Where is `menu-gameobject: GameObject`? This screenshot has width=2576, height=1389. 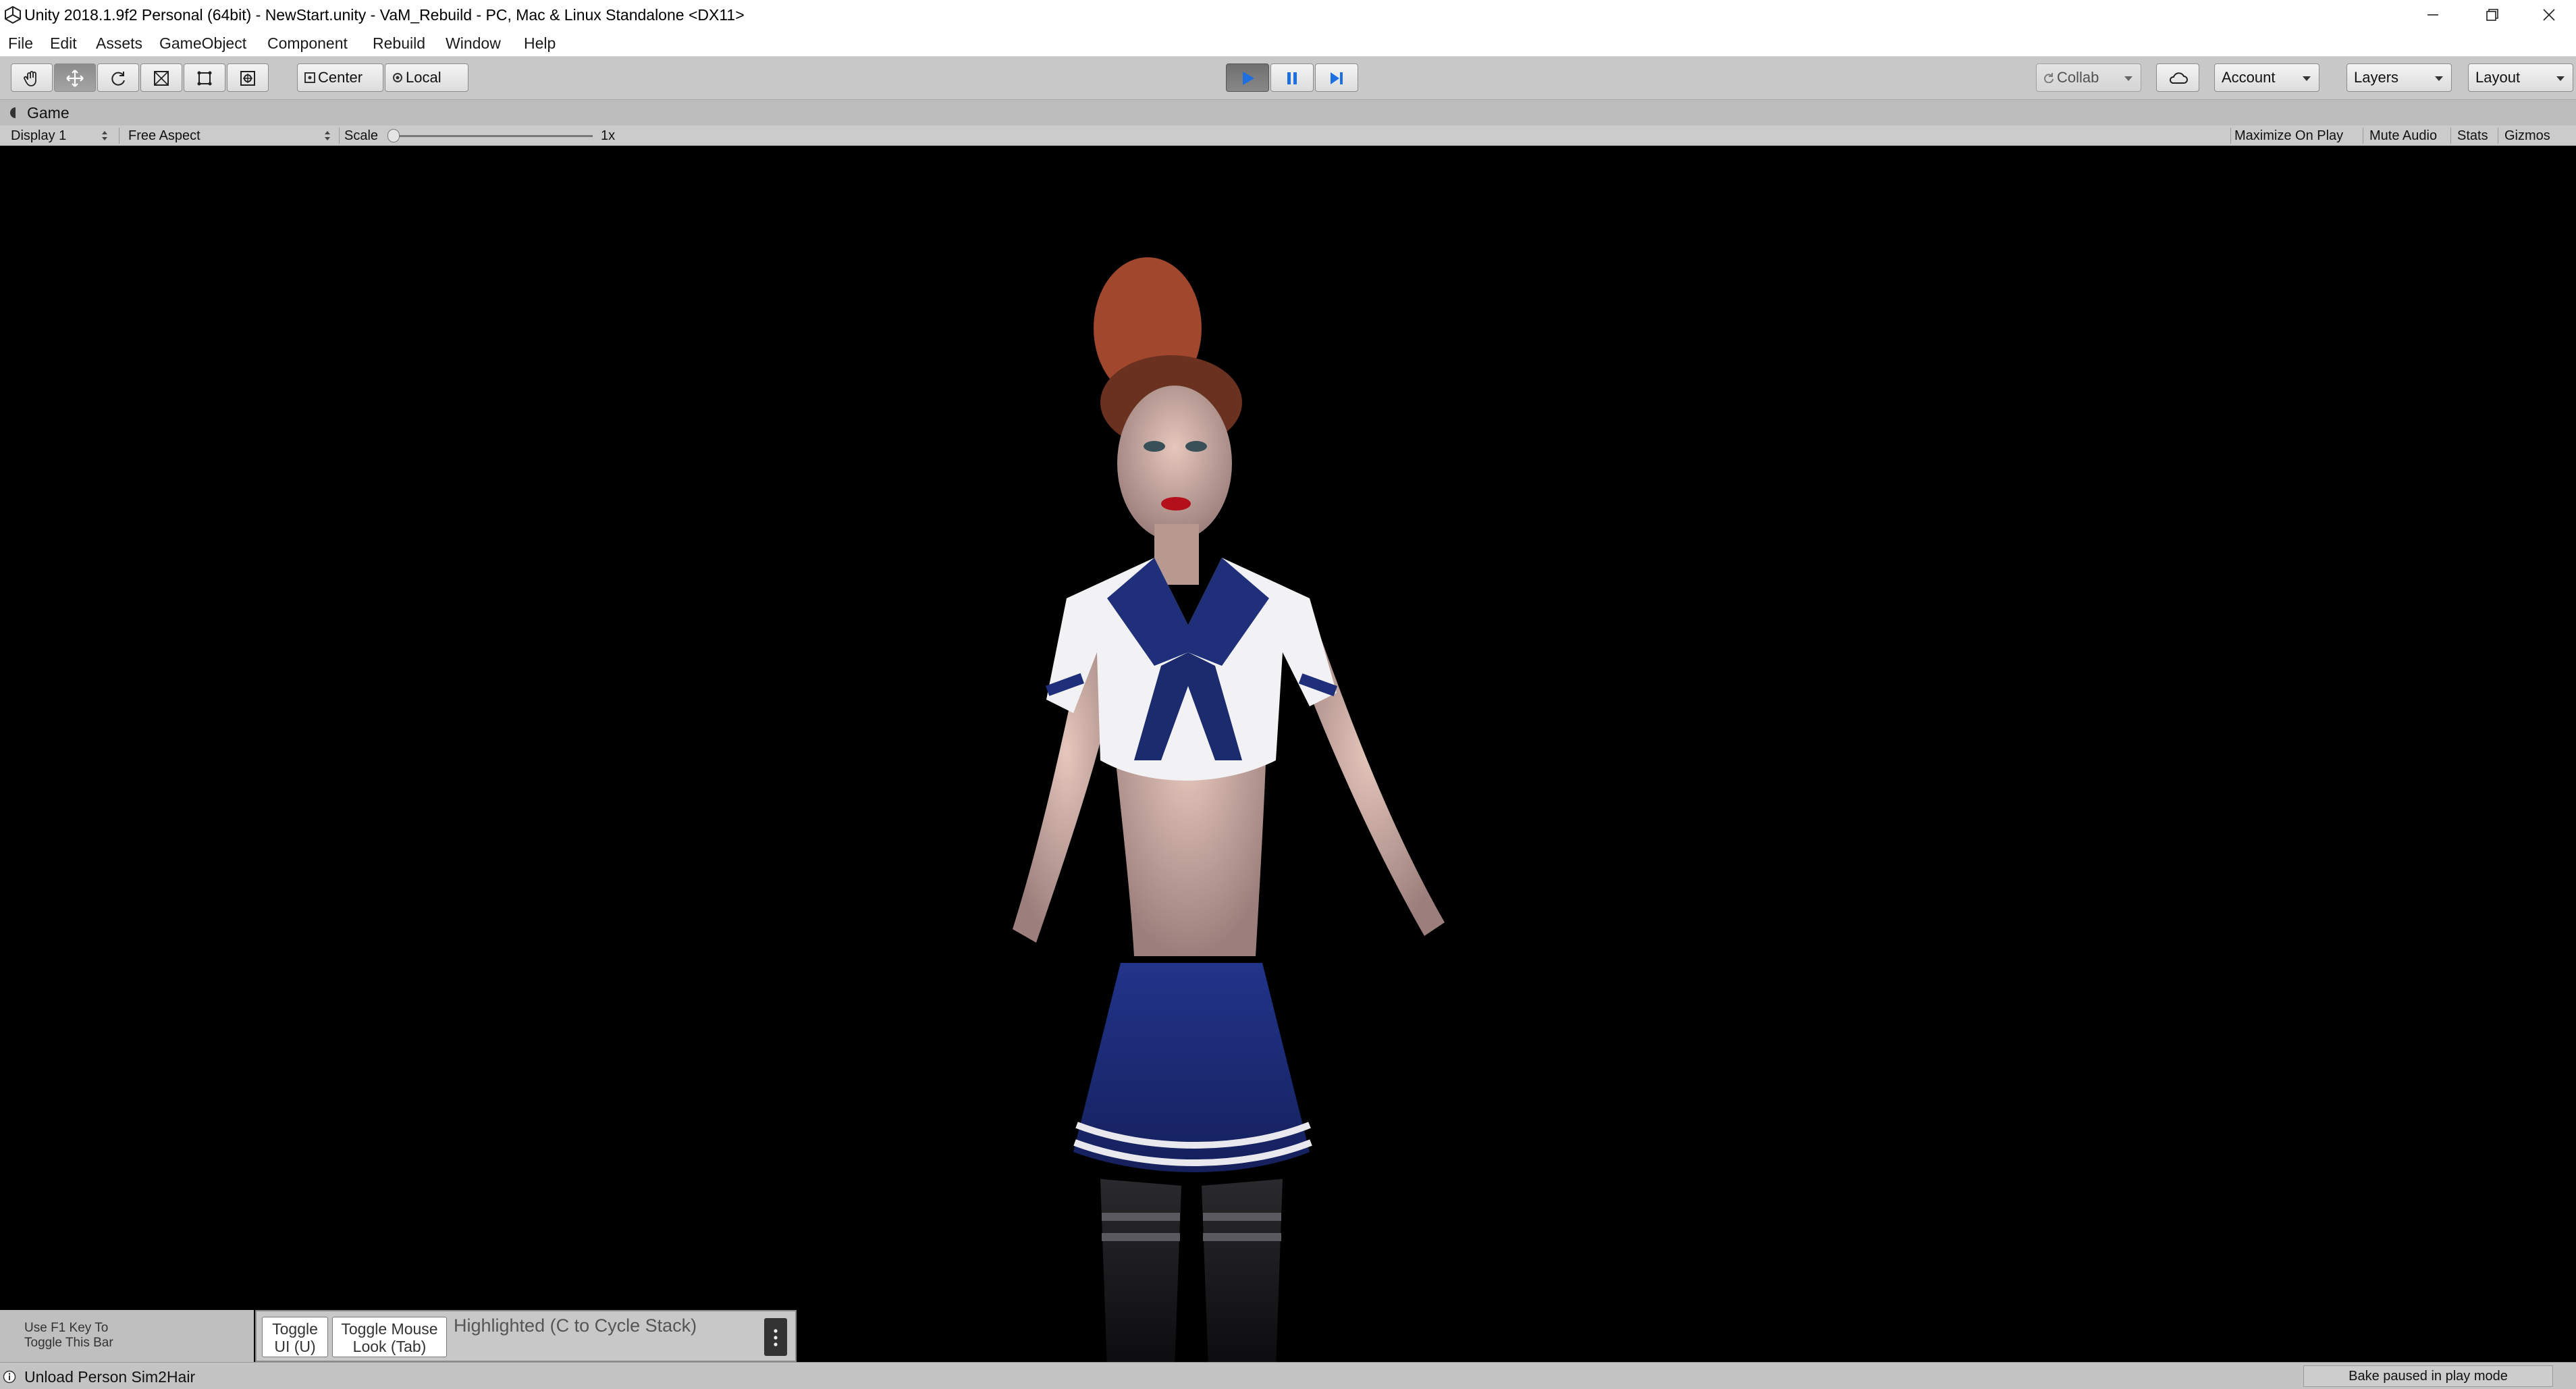
menu-gameobject: GameObject is located at coordinates (203, 43).